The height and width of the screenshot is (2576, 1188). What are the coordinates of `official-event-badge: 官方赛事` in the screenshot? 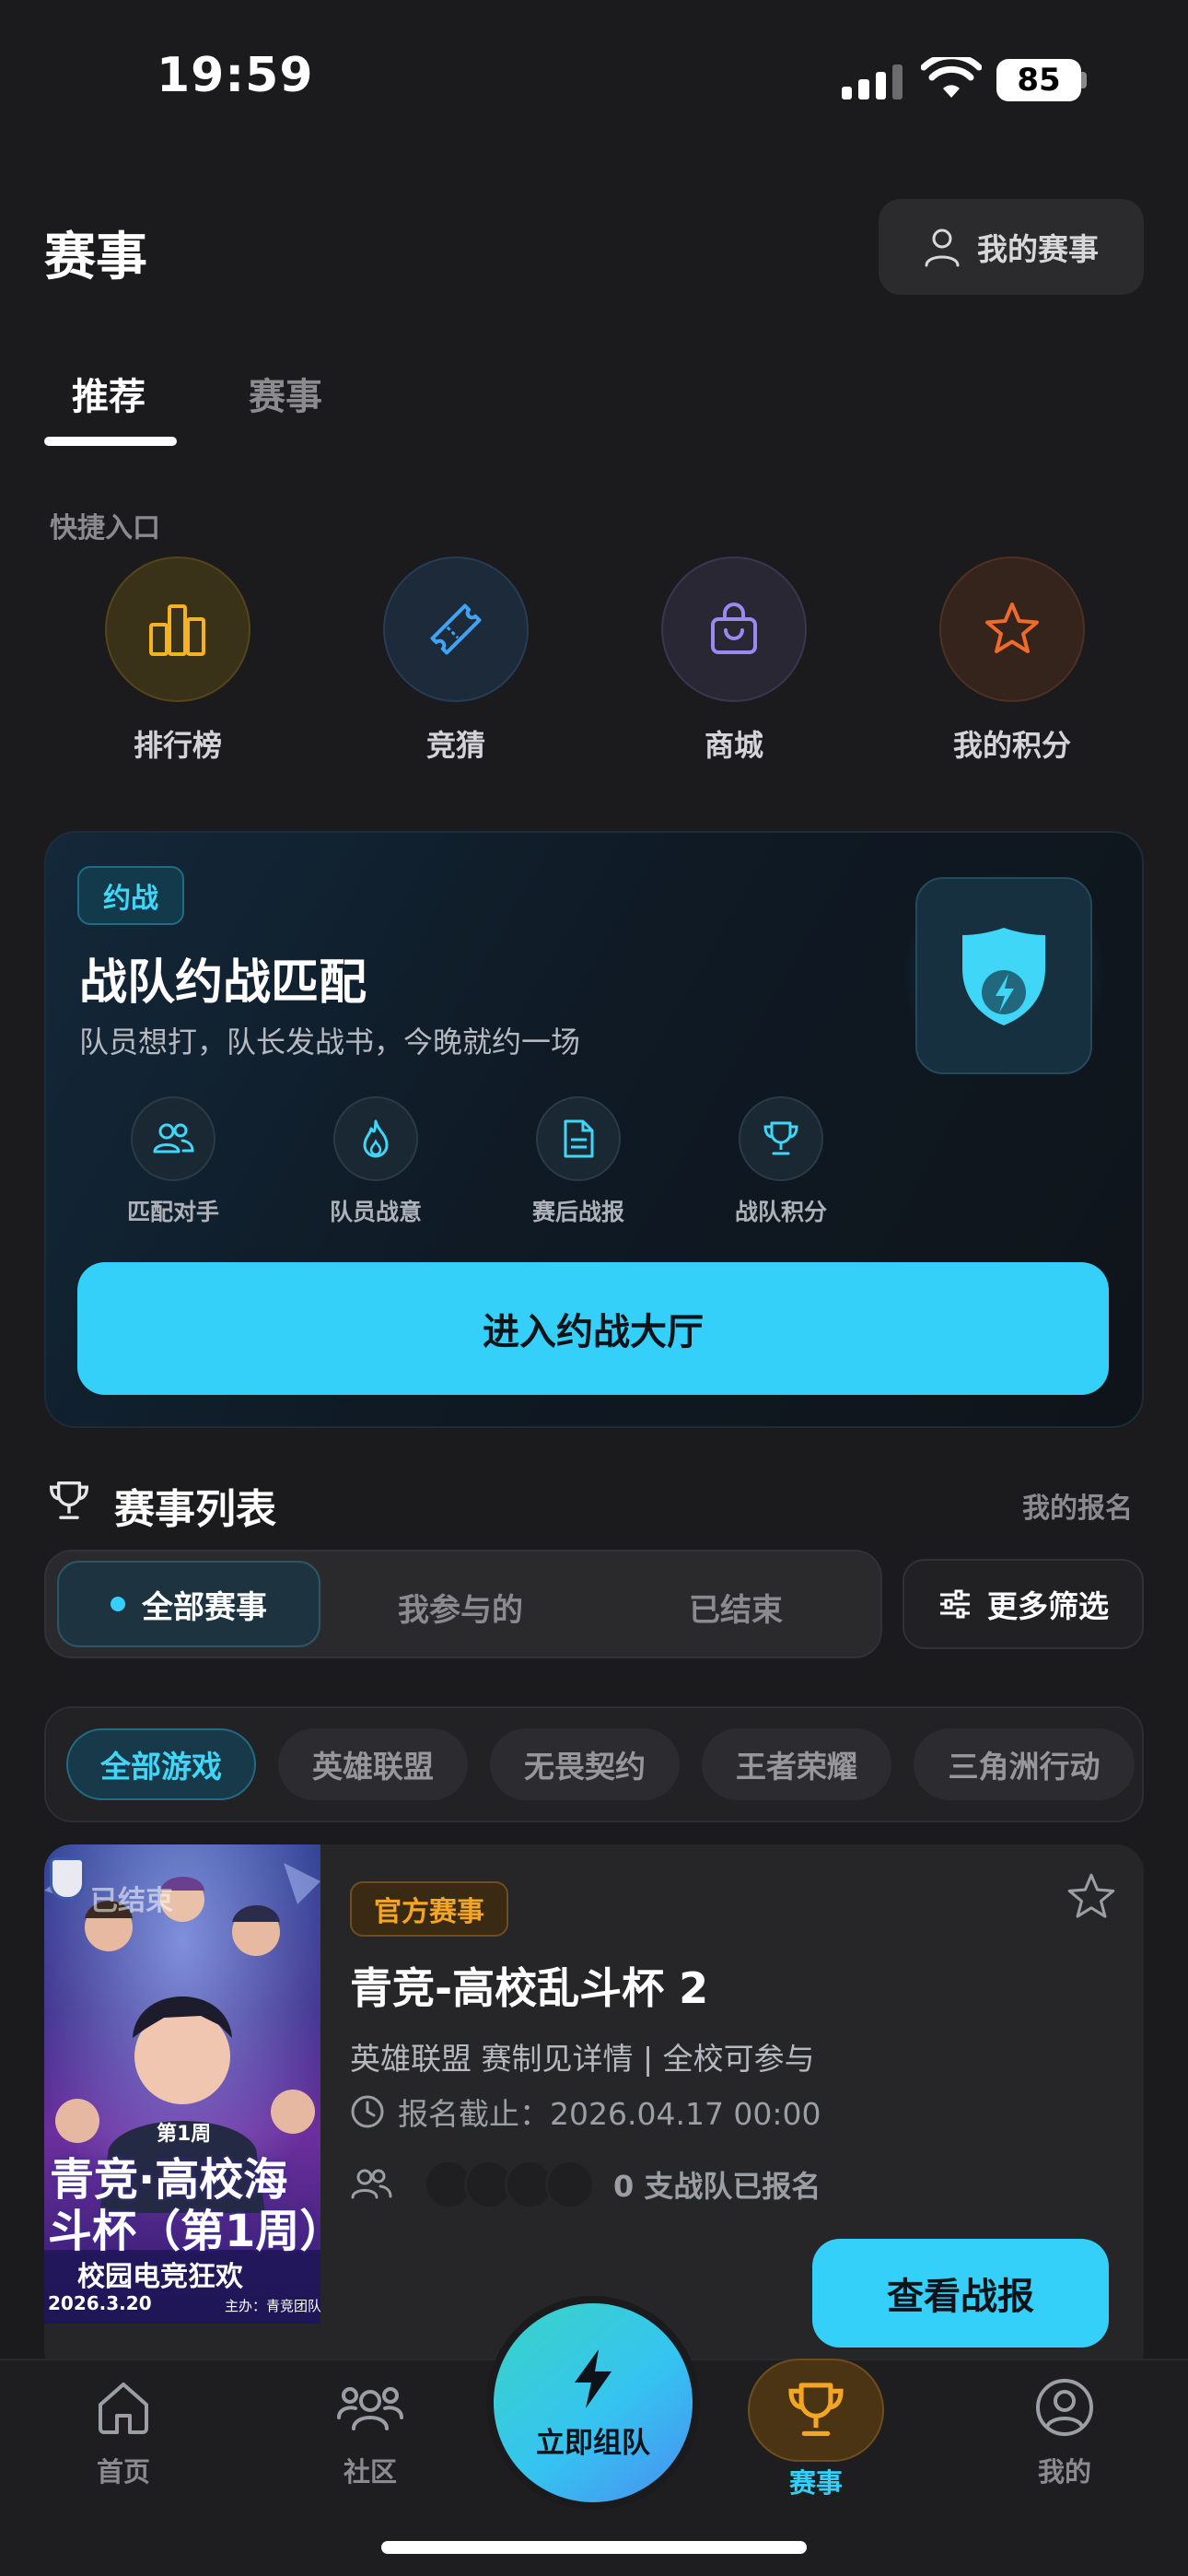 It's located at (429, 1909).